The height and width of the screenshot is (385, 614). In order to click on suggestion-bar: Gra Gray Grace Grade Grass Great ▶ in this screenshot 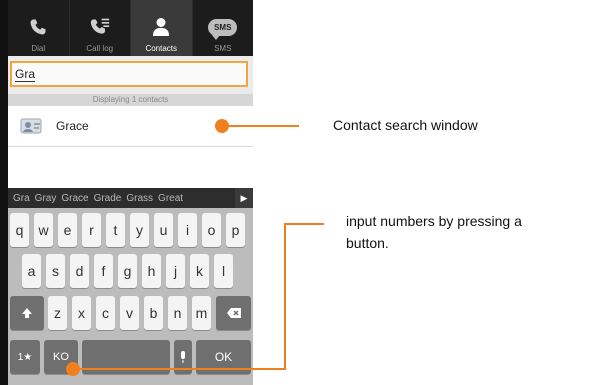, I will do `click(130, 198)`.